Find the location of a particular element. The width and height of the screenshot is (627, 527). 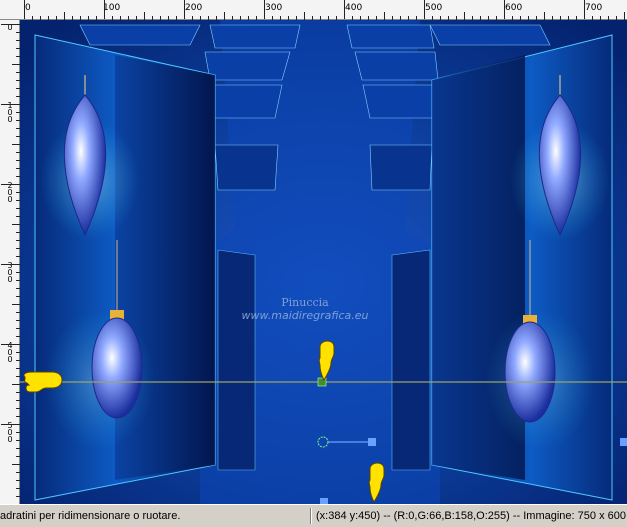

vertical-ruler: 0 100 200 300 400 500 is located at coordinates (10, 262).